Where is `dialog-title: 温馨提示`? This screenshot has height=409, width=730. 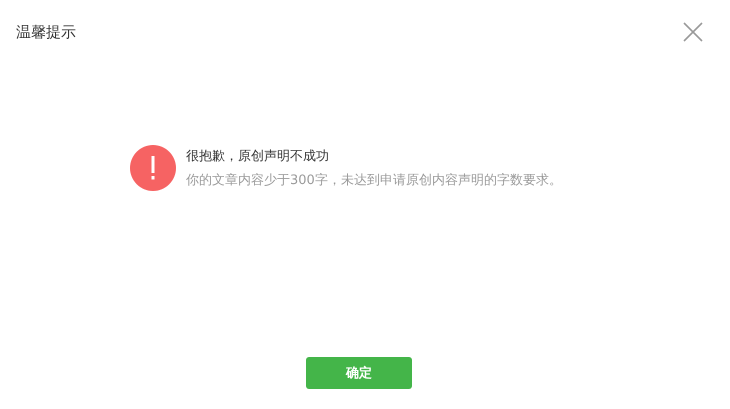
dialog-title: 温馨提示 is located at coordinates (46, 32).